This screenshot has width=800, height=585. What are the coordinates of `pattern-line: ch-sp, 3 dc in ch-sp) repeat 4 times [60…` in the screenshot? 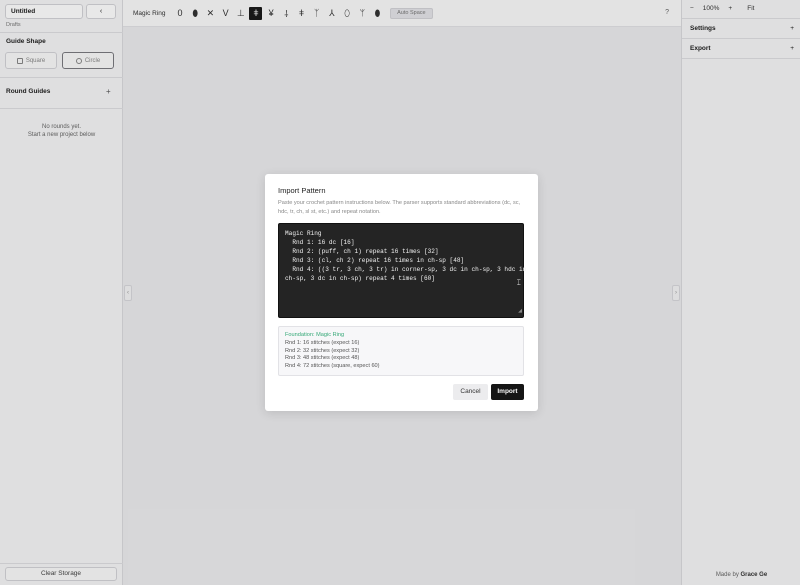 It's located at (360, 279).